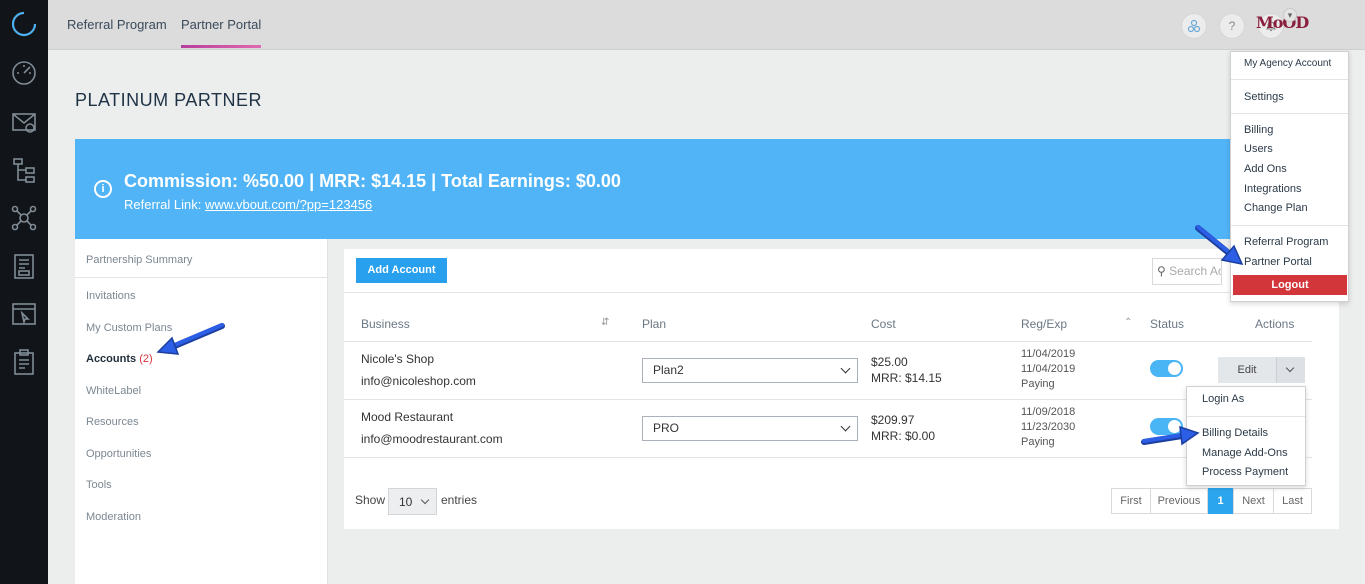 This screenshot has height=584, width=1365. I want to click on reg-date: 11/04/2019, so click(1048, 354).